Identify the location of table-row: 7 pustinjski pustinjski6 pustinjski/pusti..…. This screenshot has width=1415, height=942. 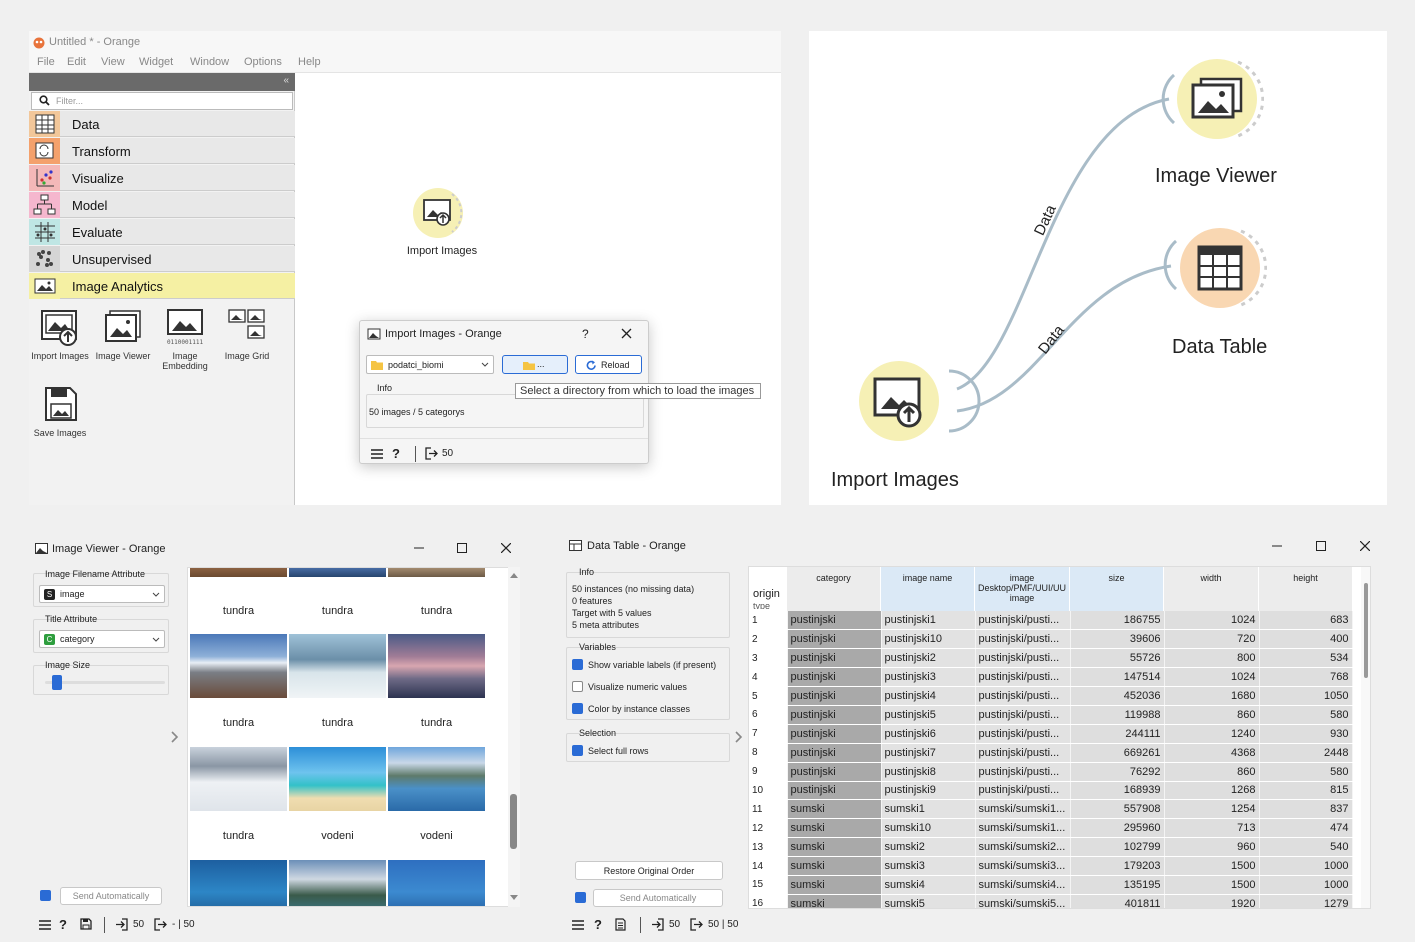
(1051, 734).